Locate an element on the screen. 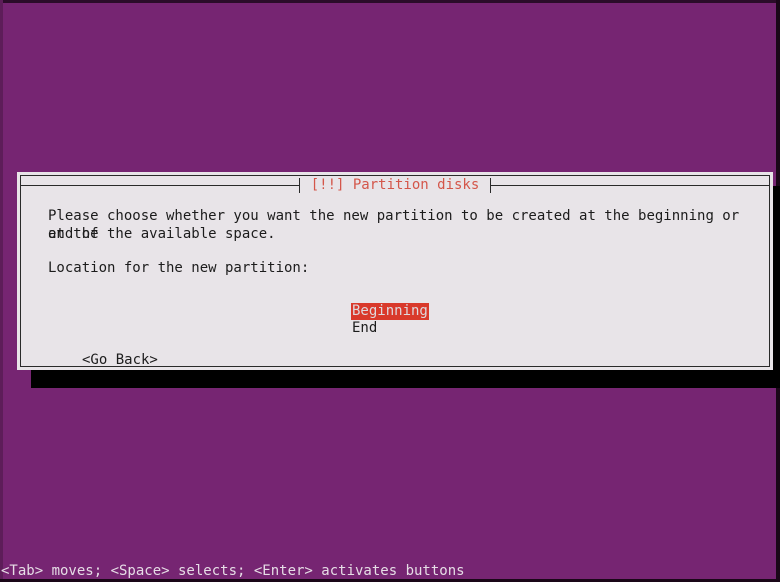 The height and width of the screenshot is (582, 780). screen-top-edge is located at coordinates (390, 1).